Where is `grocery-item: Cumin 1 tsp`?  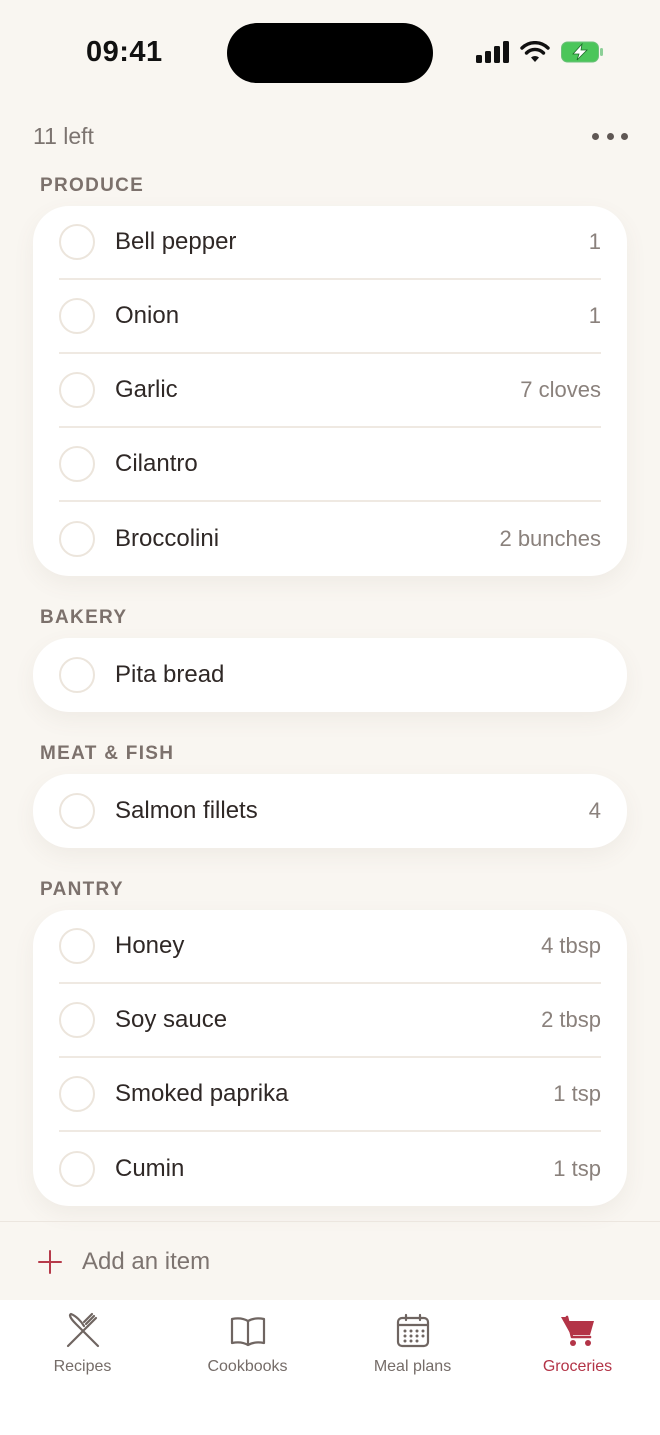
grocery-item: Cumin 1 tsp is located at coordinates (330, 1169).